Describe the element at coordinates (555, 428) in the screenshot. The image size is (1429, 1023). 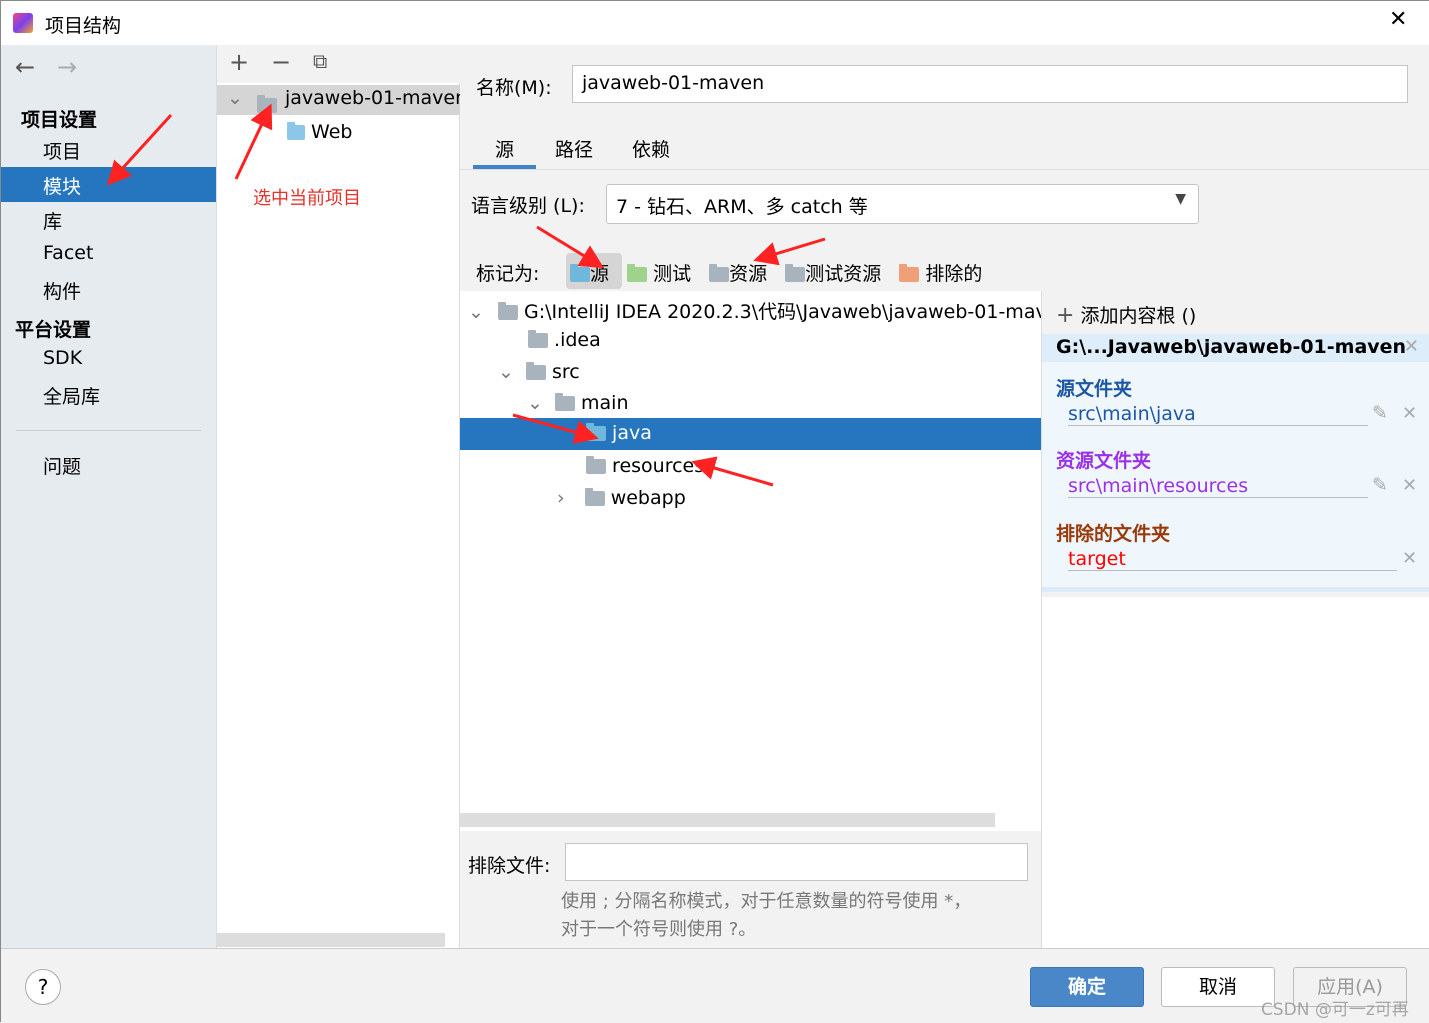
I see `arrow-to-java` at that location.